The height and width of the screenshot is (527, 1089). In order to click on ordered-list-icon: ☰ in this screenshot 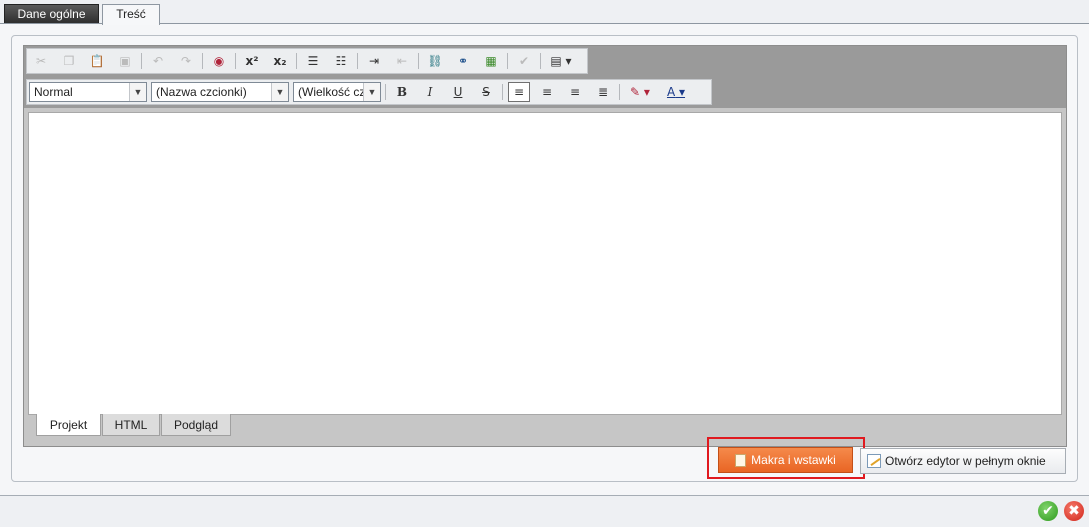, I will do `click(313, 61)`.